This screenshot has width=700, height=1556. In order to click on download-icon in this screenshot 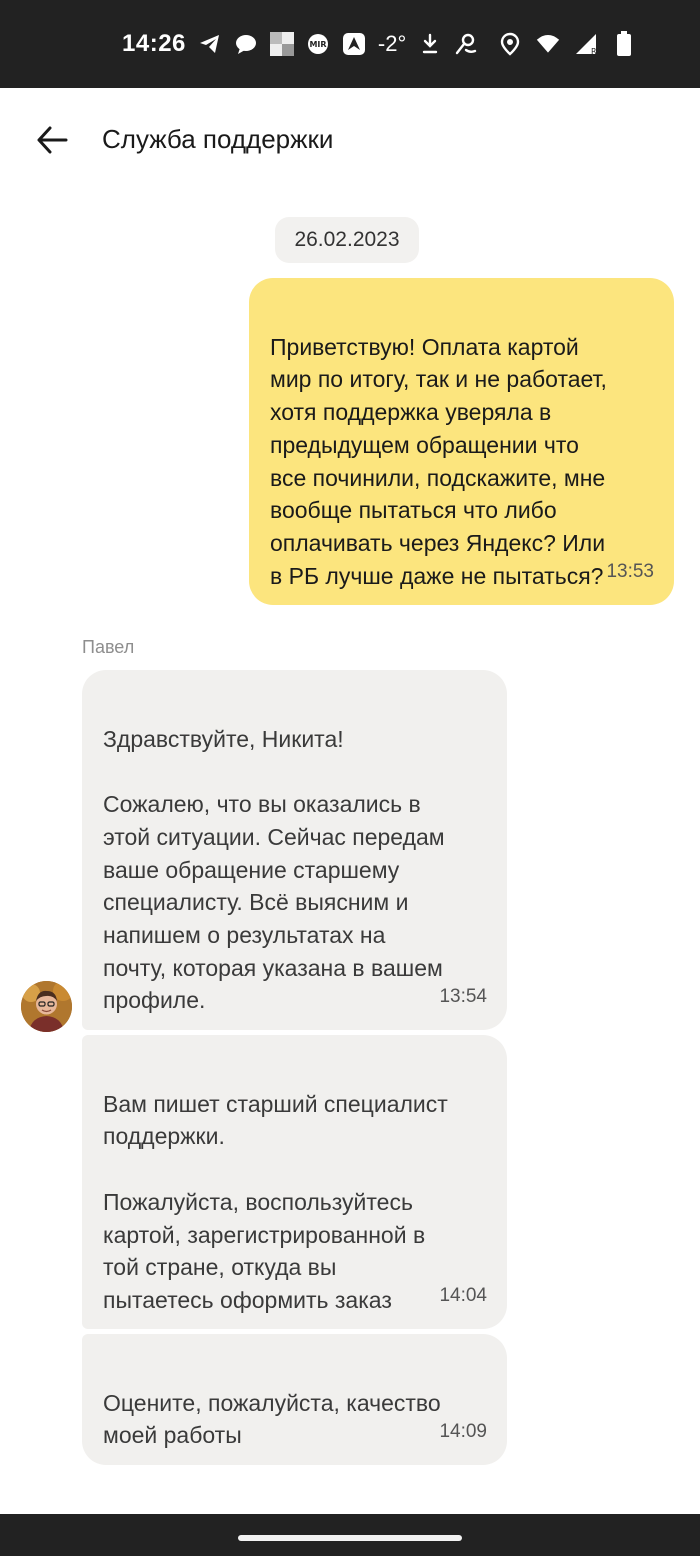, I will do `click(430, 44)`.